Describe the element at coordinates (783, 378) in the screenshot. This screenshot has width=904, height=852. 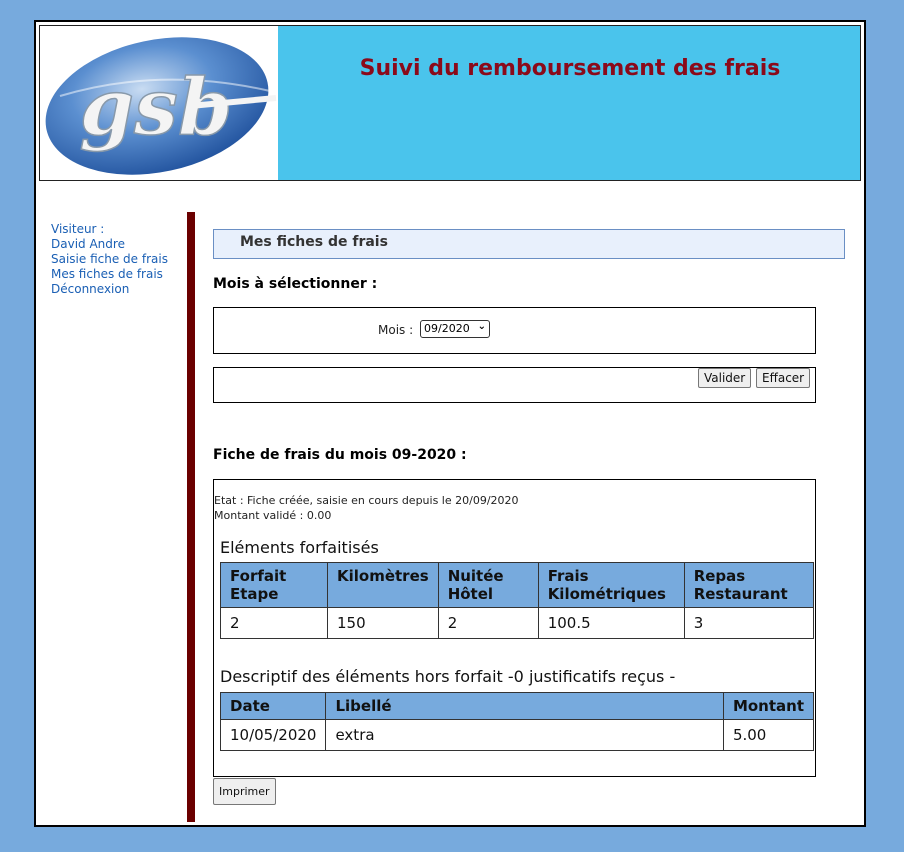
I see `clear-button: Effacer` at that location.